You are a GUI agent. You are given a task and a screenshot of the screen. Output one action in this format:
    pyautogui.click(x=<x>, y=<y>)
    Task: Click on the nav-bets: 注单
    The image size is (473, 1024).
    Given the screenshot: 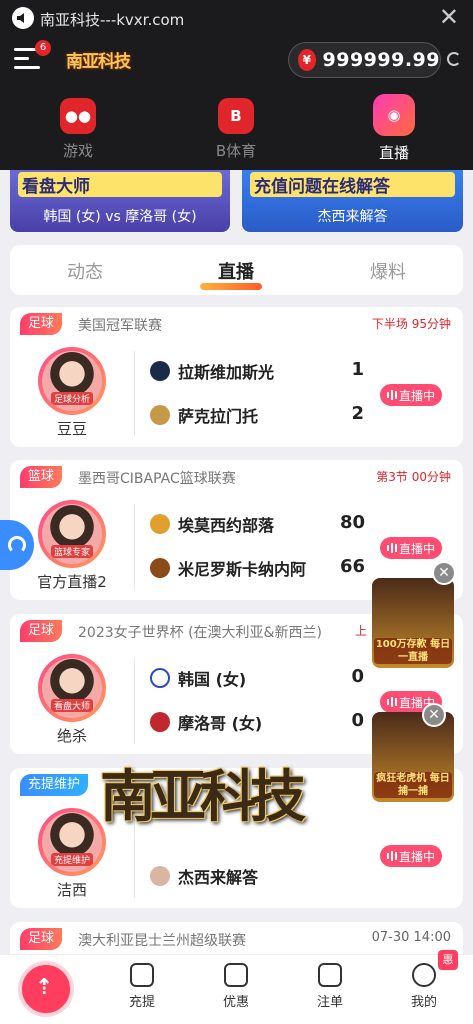 What is the action you would take?
    pyautogui.click(x=330, y=986)
    